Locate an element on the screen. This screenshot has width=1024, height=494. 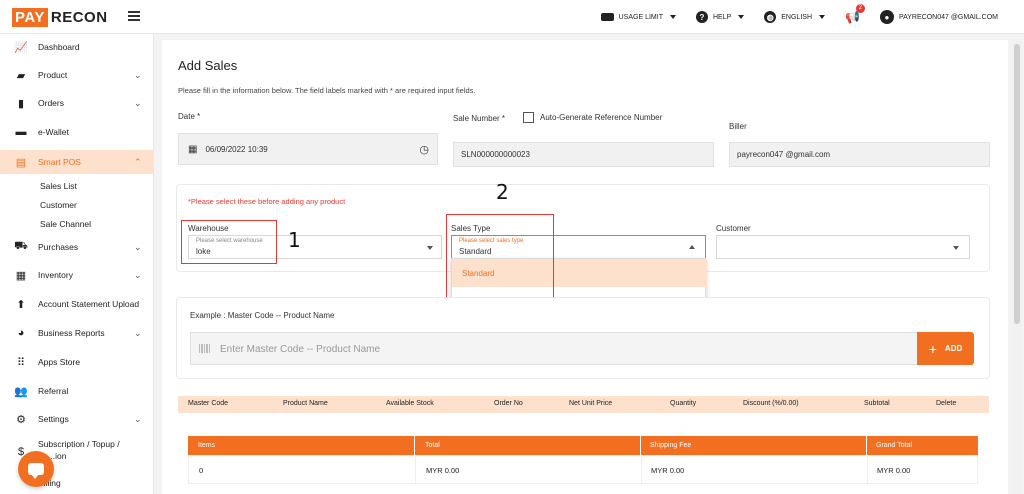
page-title: Add Sales is located at coordinates (208, 65).